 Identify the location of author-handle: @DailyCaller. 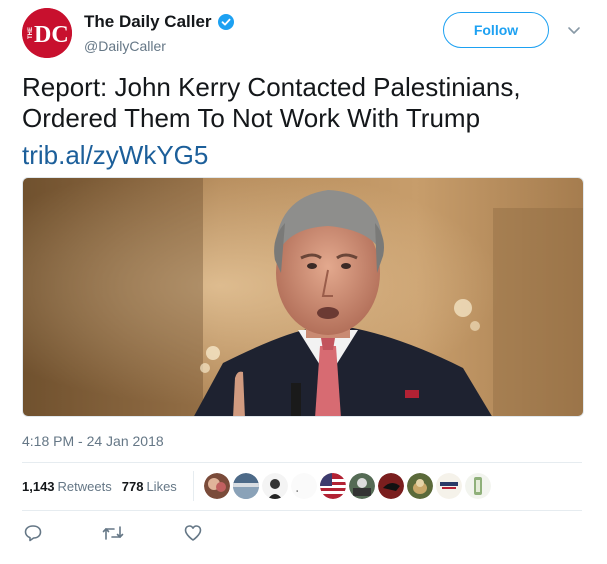
(125, 46).